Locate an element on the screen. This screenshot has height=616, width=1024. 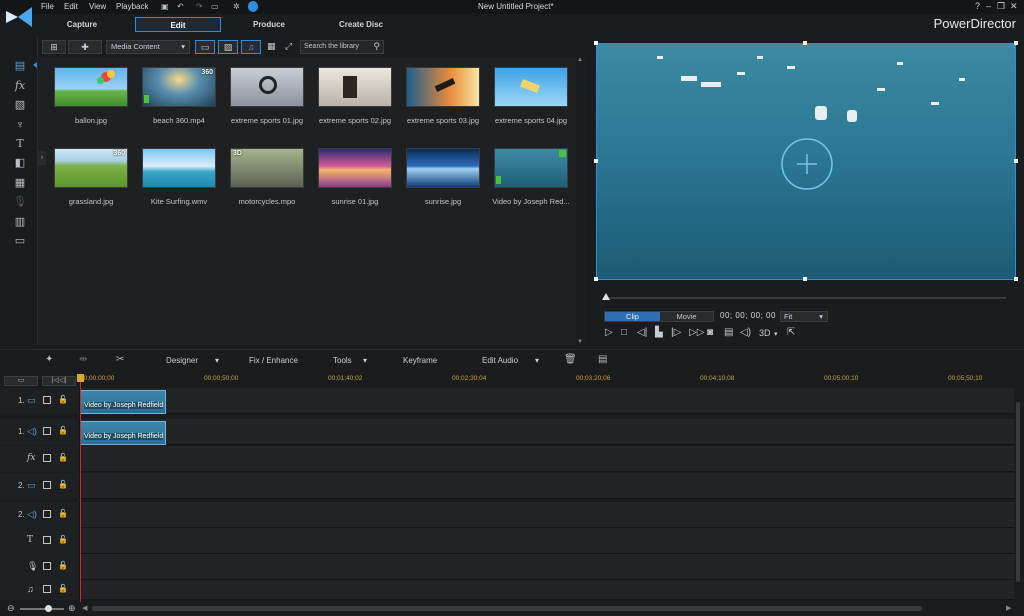
library-item: sunrise 01.jpg is located at coordinates (358, 177).